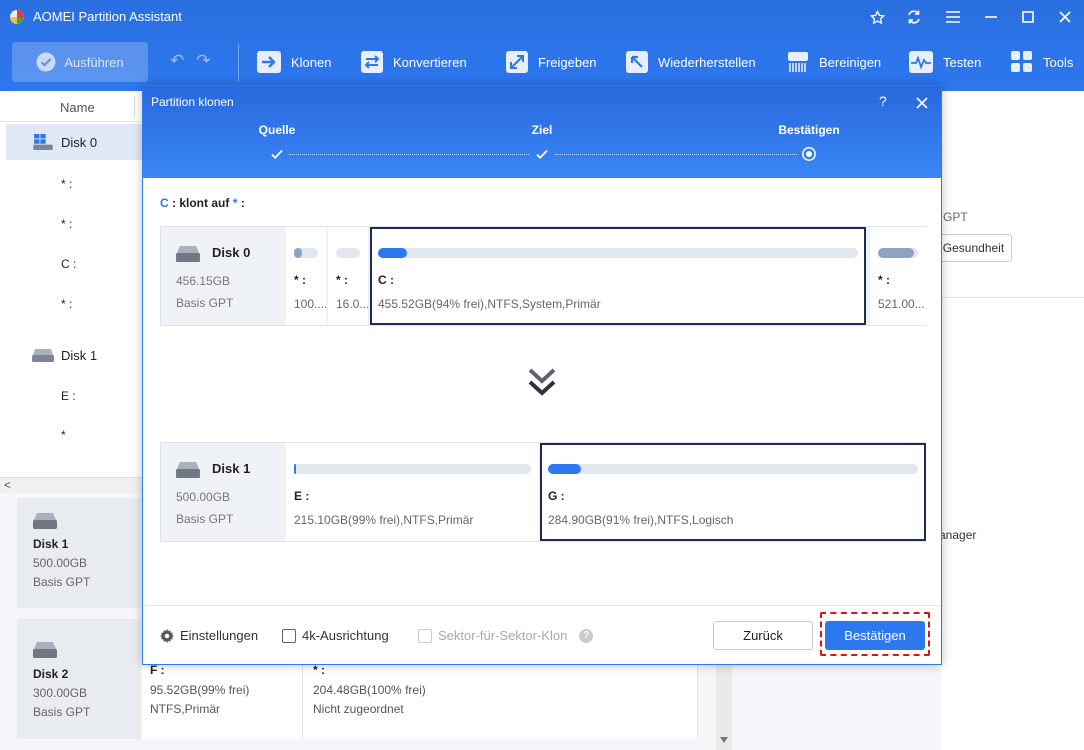 This screenshot has width=1084, height=750. I want to click on disk-card-type: Basis GPT, so click(62, 582).